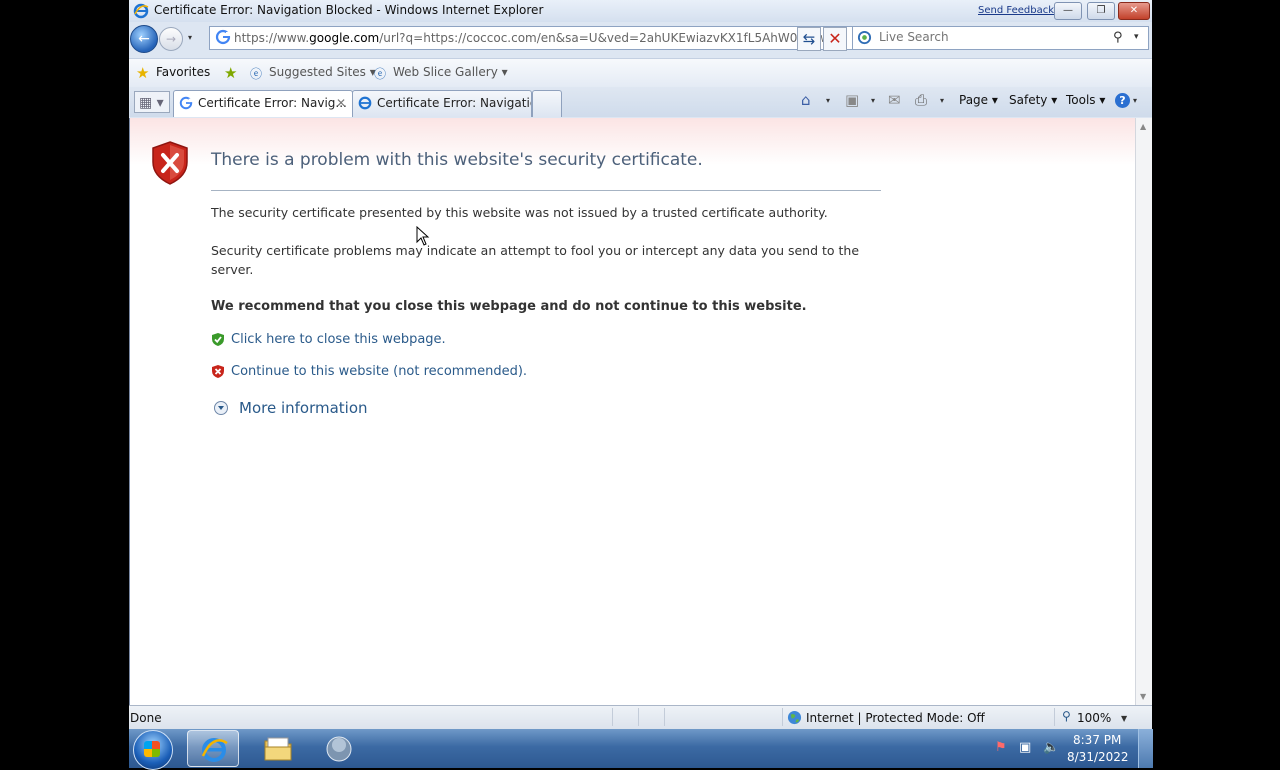 The image size is (1280, 770). What do you see at coordinates (170, 163) in the screenshot?
I see `red-shield-error-icon` at bounding box center [170, 163].